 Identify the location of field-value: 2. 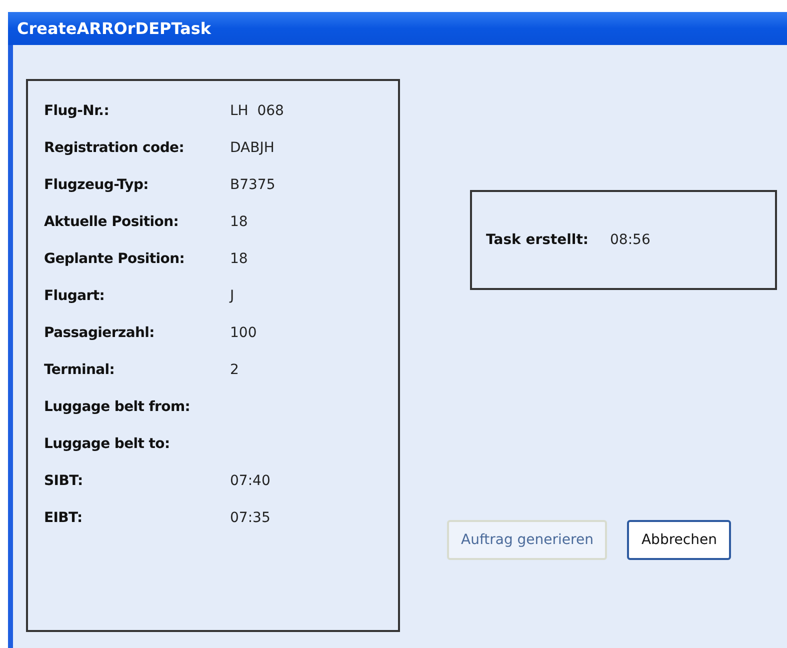
(234, 370).